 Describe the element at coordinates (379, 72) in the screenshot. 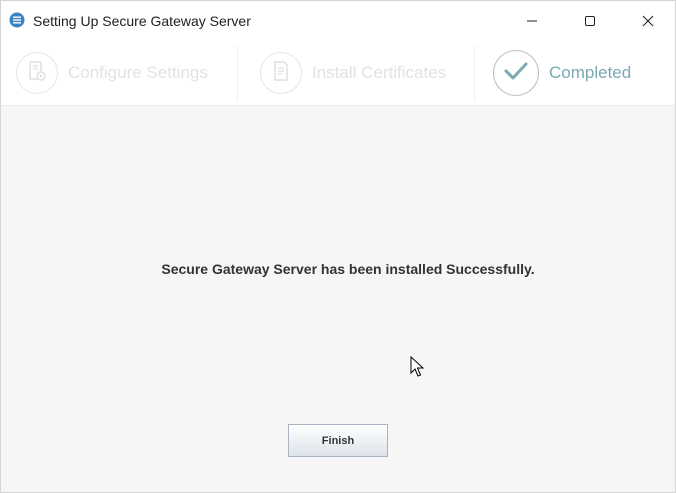

I see `step-2-label: Install Certificates` at that location.